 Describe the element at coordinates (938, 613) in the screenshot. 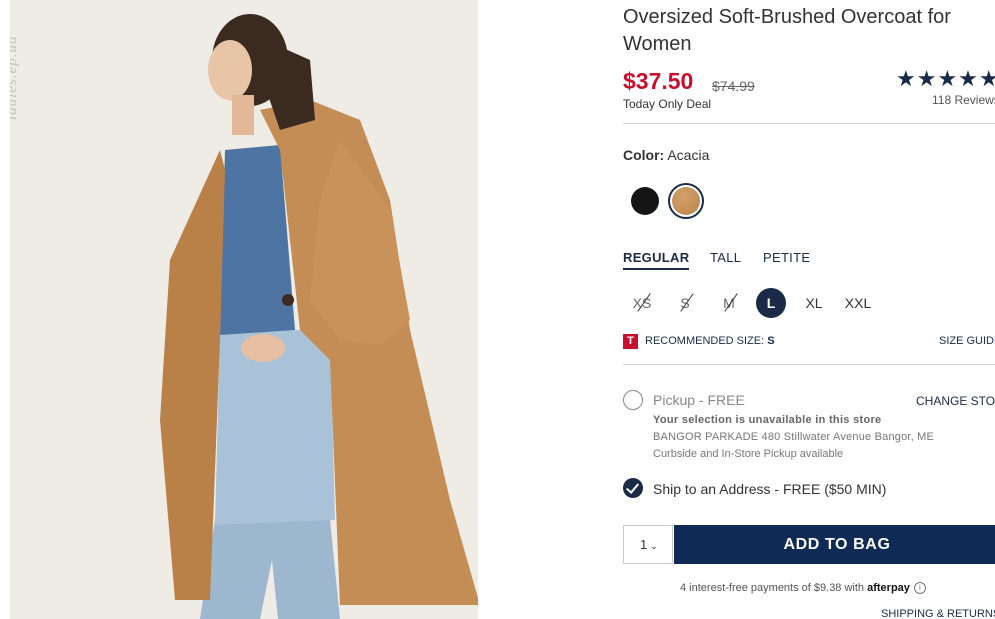

I see `shipping-returns-link: SHIPPING & RETURNS` at that location.